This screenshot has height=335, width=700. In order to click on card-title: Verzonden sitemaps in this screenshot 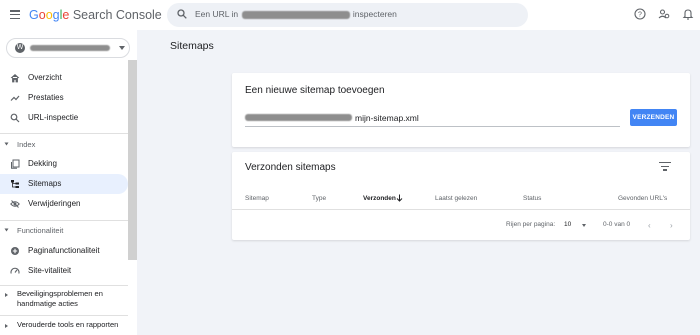, I will do `click(290, 167)`.